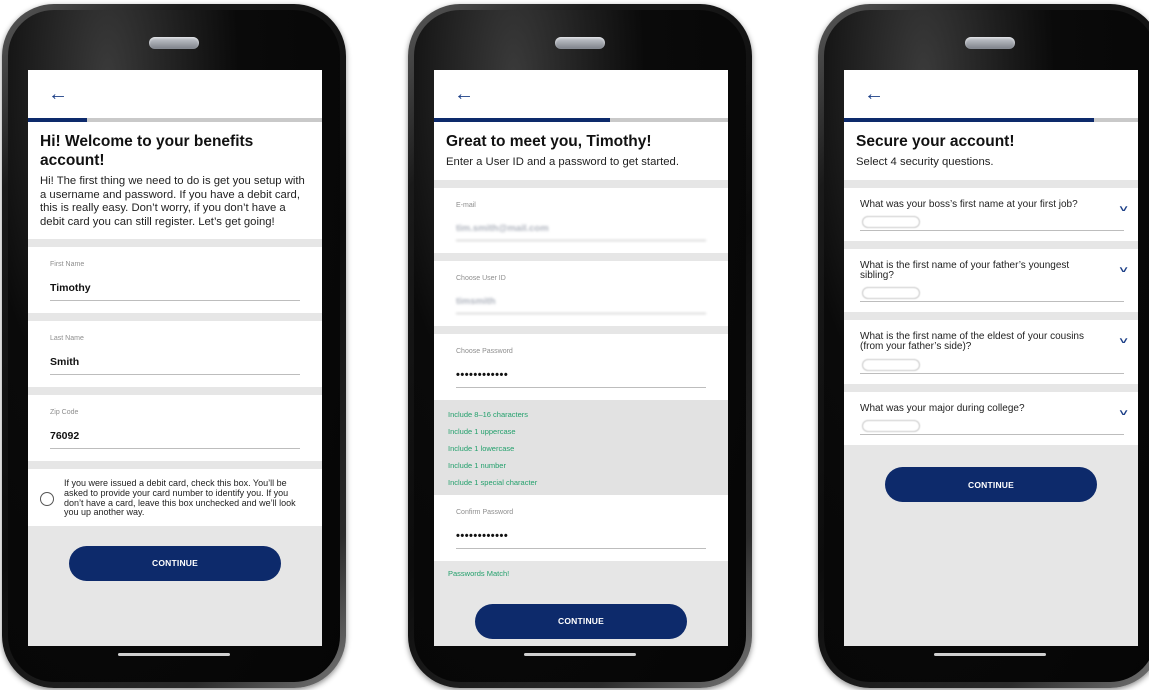 The image size is (1149, 690). What do you see at coordinates (488, 414) in the screenshot?
I see `password-rule: Include 8–16 characters` at bounding box center [488, 414].